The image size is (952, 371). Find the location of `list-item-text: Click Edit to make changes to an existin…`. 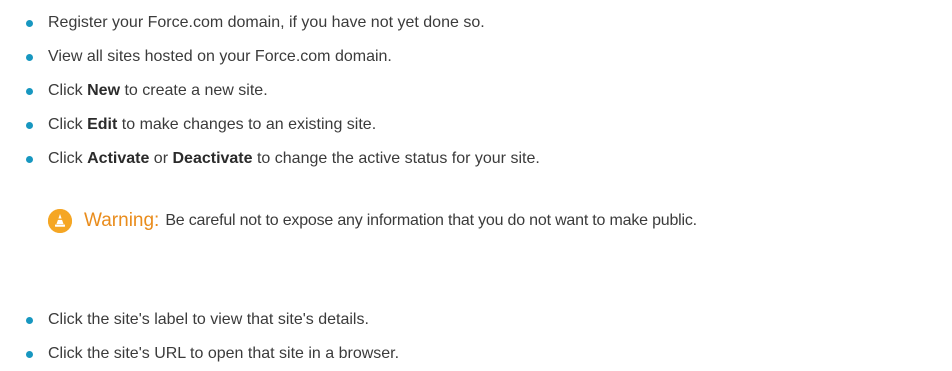

list-item-text: Click Edit to make changes to an existin… is located at coordinates (212, 124).